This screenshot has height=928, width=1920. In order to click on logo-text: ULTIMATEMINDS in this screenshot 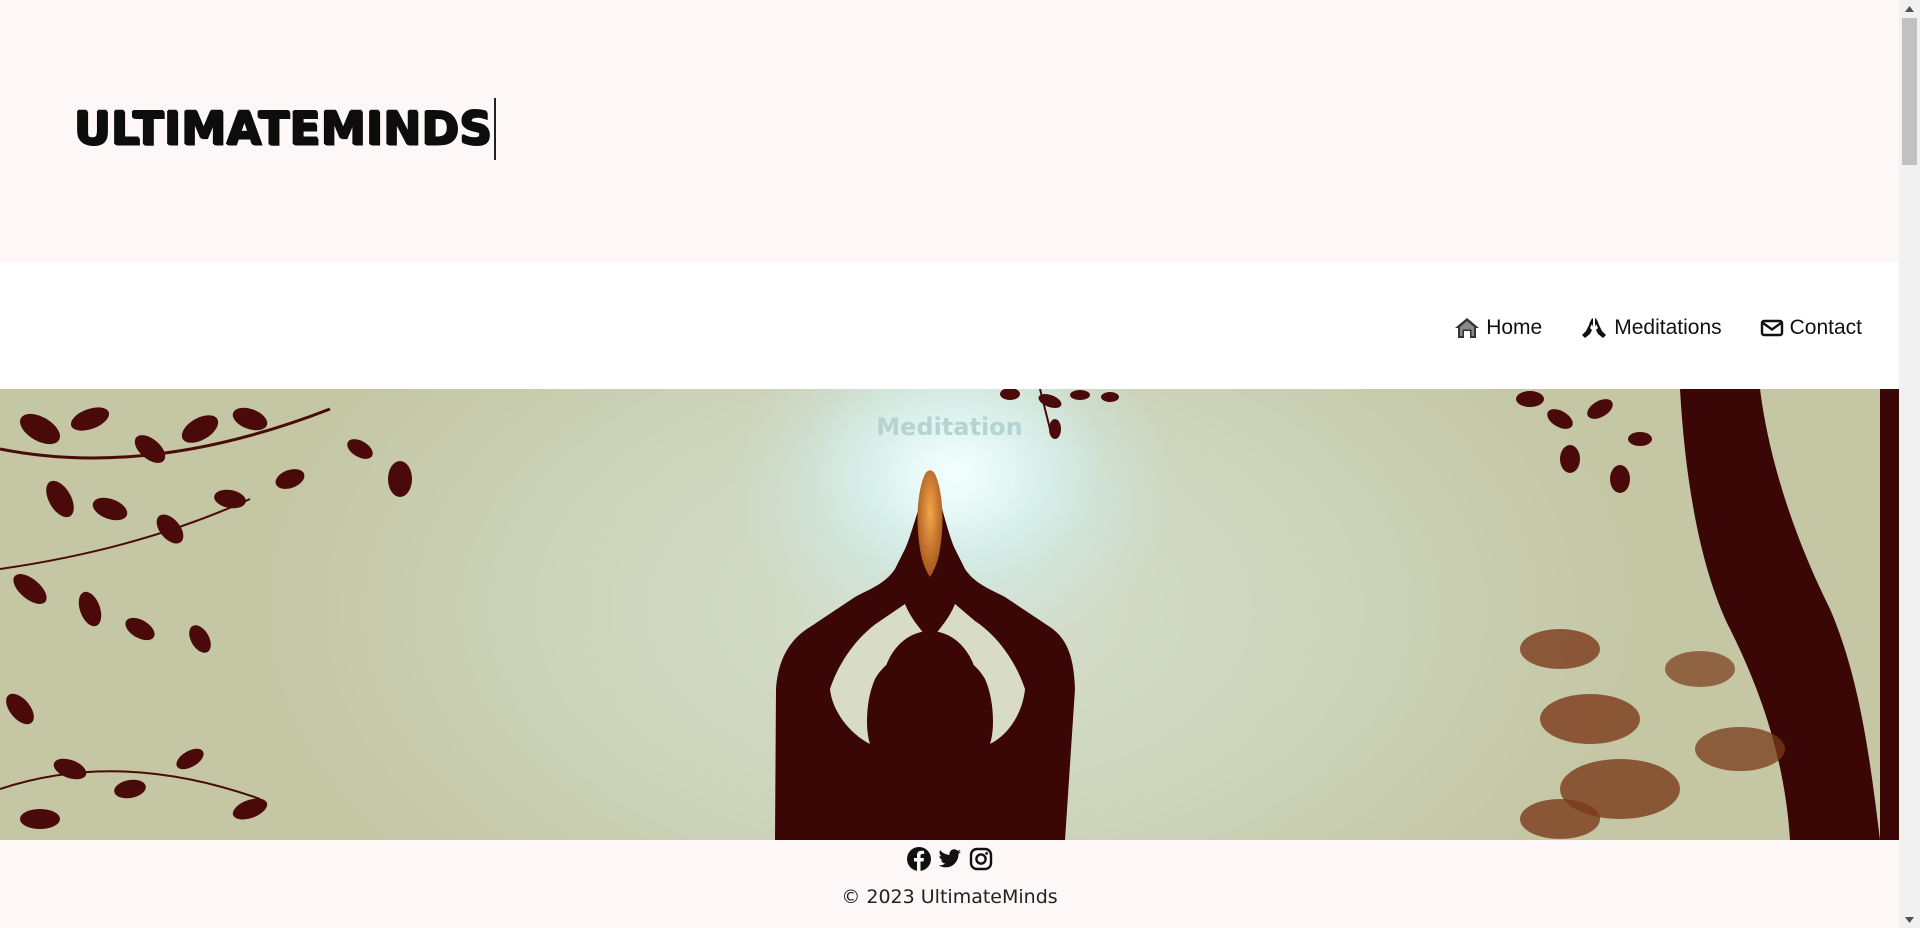, I will do `click(283, 128)`.